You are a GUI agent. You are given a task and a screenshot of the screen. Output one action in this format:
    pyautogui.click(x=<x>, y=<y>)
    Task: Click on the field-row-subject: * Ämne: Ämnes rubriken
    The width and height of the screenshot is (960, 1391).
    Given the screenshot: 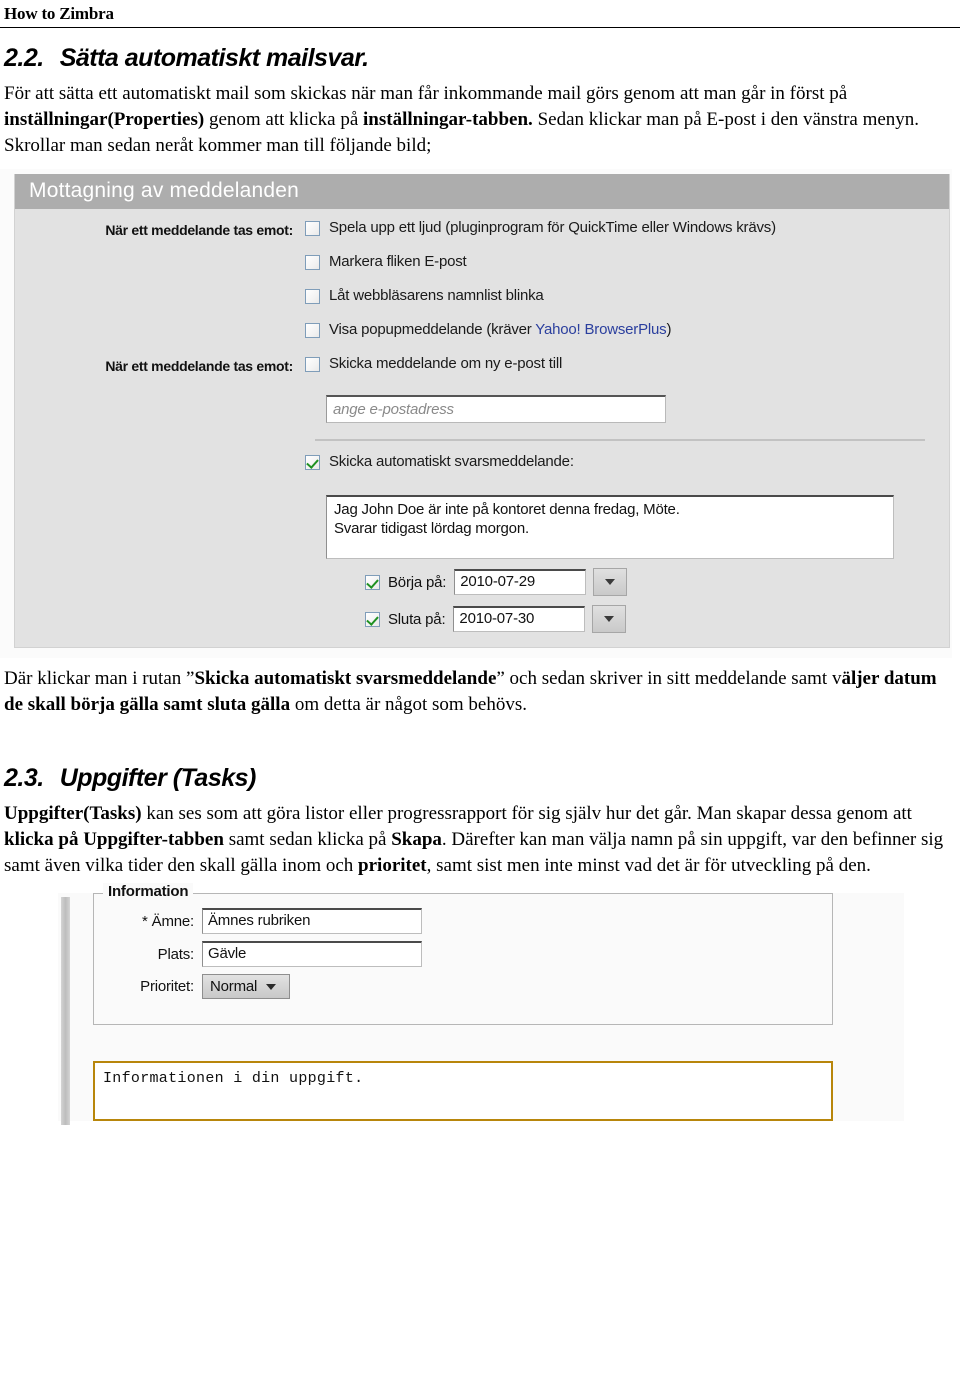 What is the action you would take?
    pyautogui.click(x=463, y=921)
    